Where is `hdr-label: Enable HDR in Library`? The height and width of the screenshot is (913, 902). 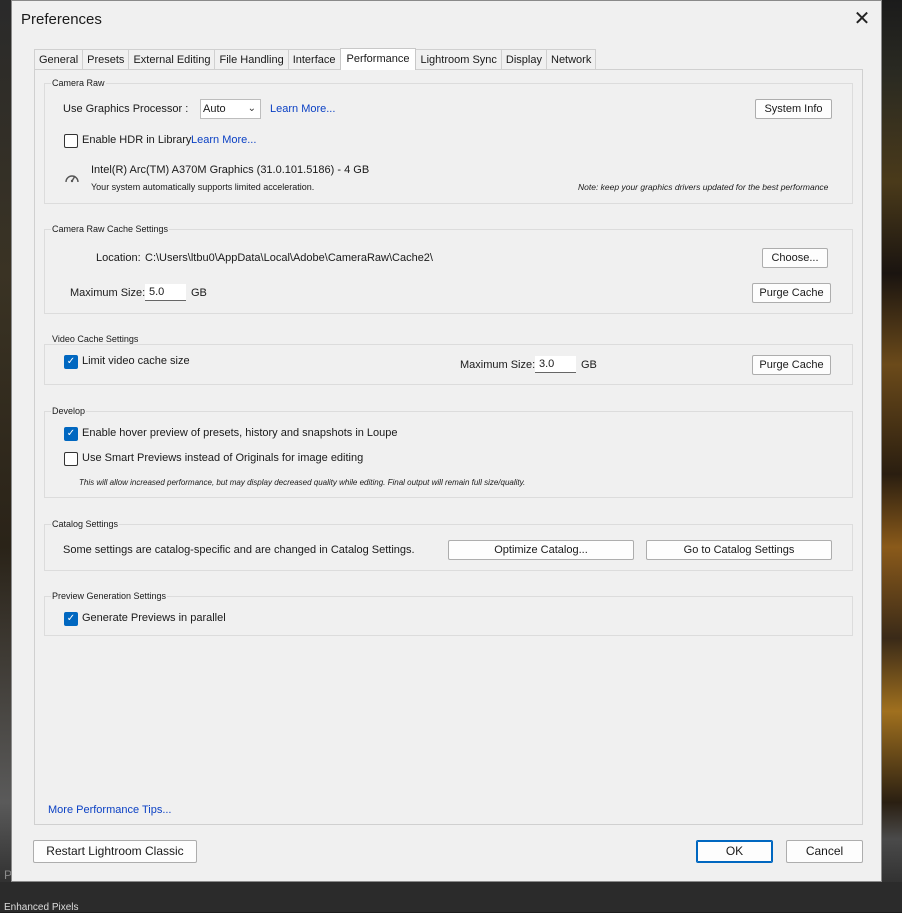
hdr-label: Enable HDR in Library is located at coordinates (137, 140).